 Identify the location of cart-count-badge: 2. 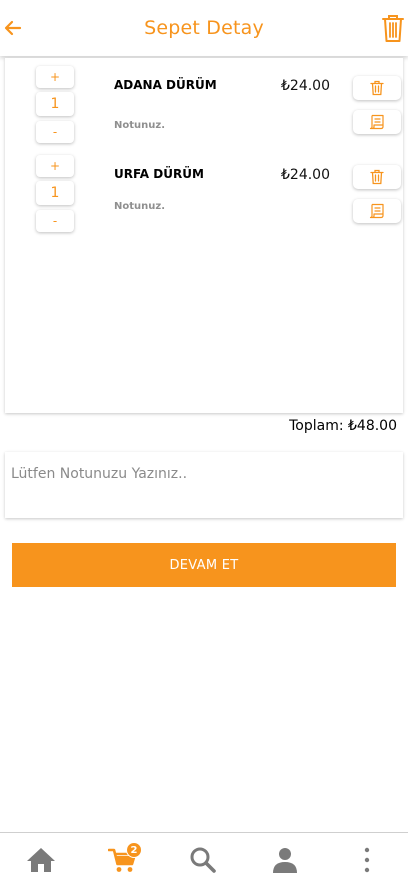
(134, 850).